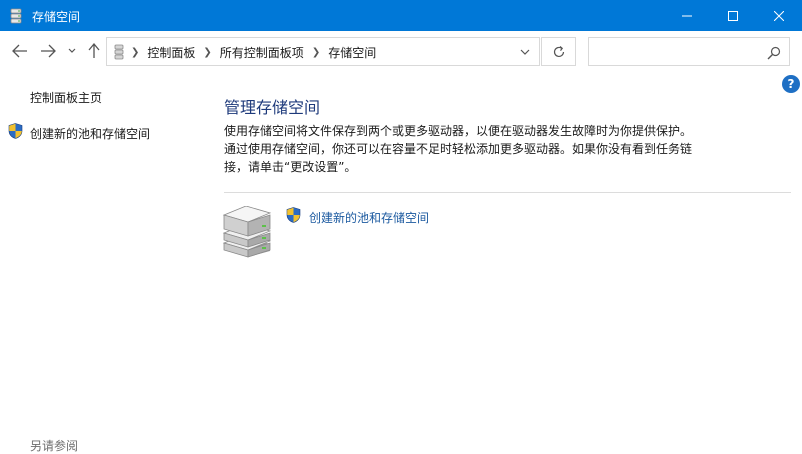 The height and width of the screenshot is (454, 802). I want to click on title-bar: 存储空间, so click(401, 15).